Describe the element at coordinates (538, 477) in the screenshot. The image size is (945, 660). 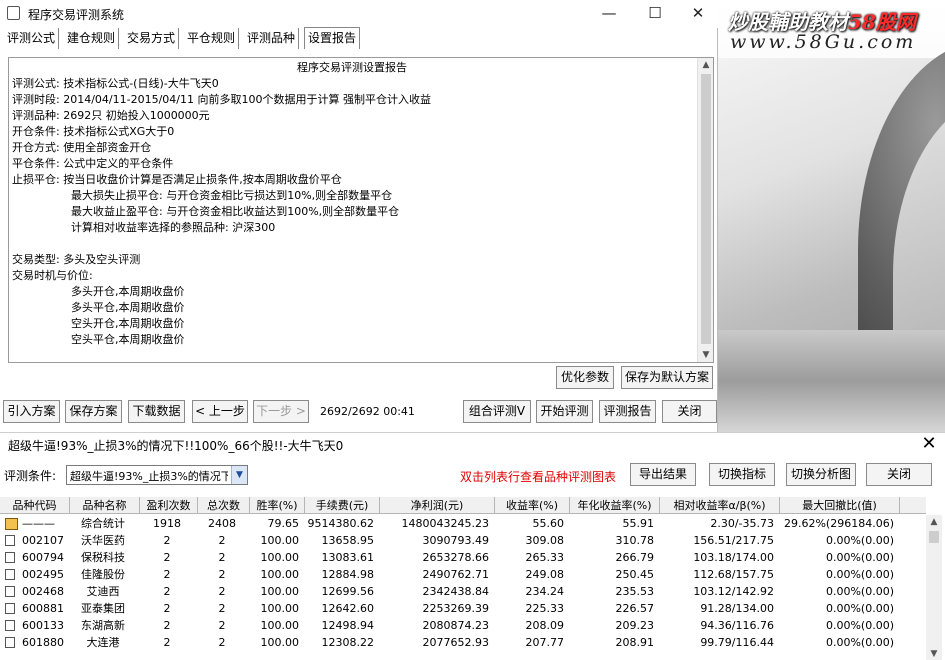
I see `hint-text: 双击列表行查看品种评测图表` at that location.